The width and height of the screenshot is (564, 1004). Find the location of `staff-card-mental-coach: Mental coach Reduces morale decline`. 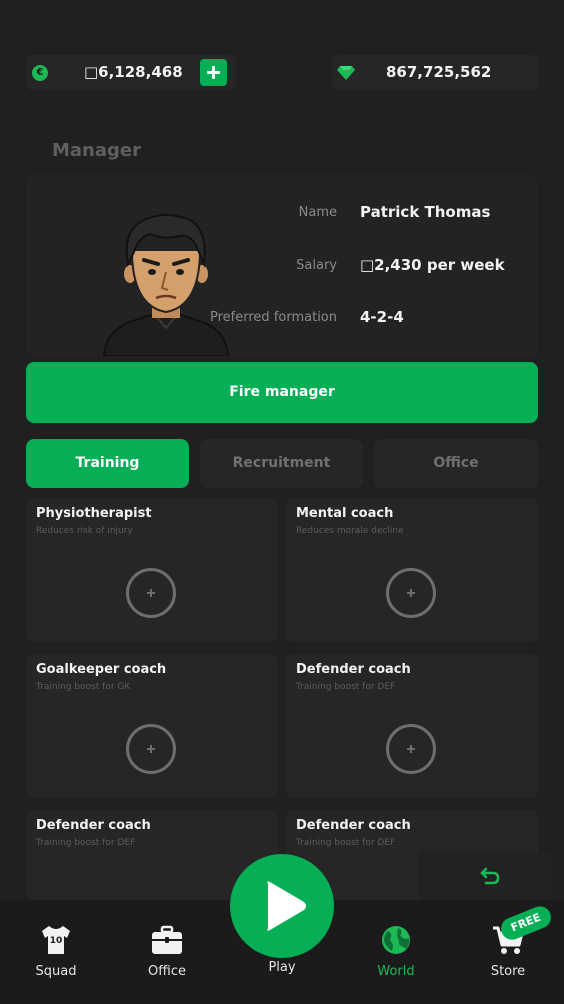

staff-card-mental-coach: Mental coach Reduces morale decline is located at coordinates (412, 570).